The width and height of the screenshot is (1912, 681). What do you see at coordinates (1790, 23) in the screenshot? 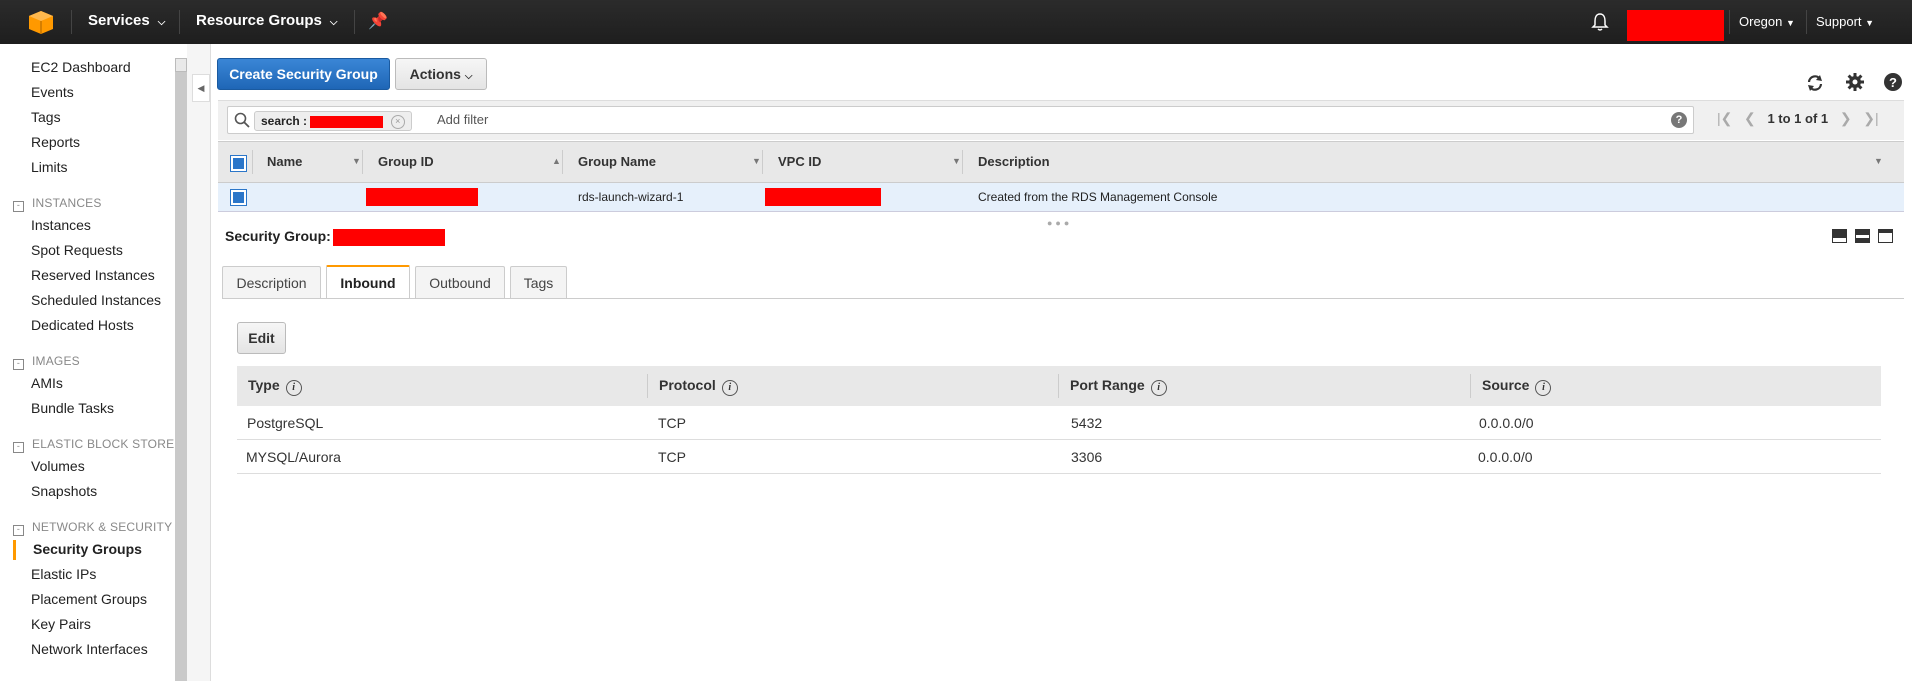
I see `chevron-down-icon: ▼` at bounding box center [1790, 23].